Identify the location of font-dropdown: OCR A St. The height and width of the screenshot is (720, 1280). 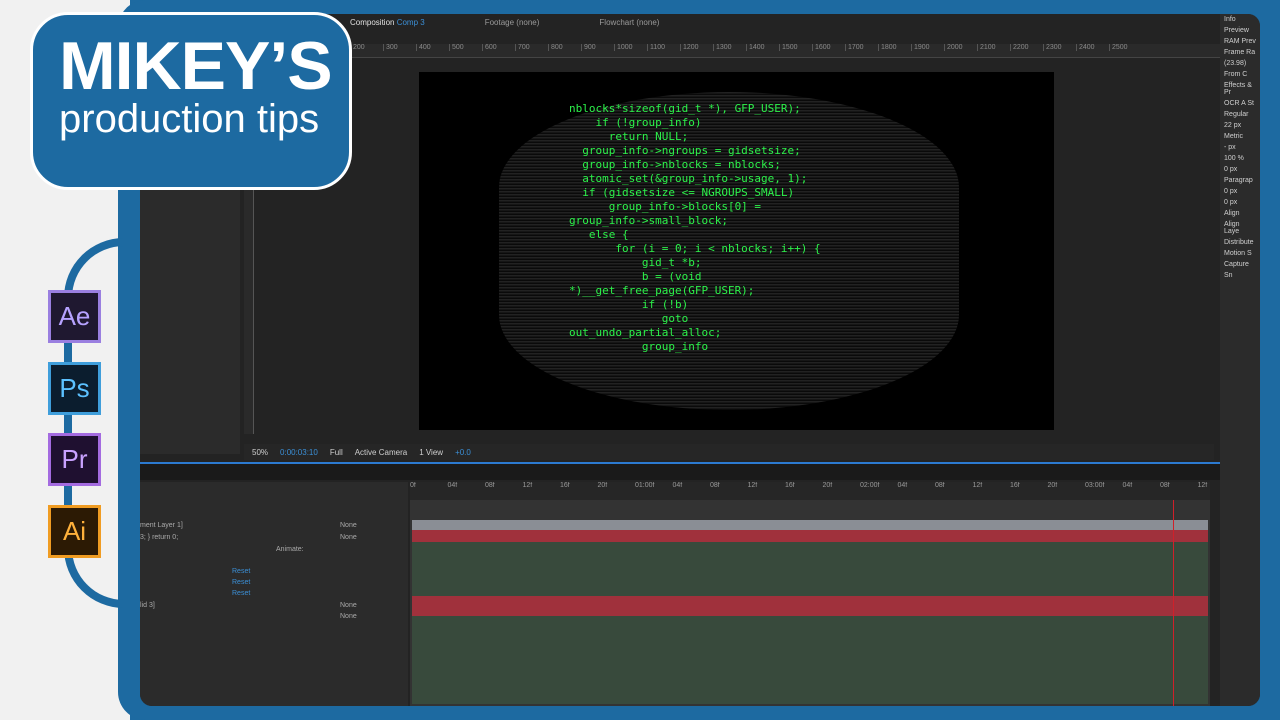
(1240, 103).